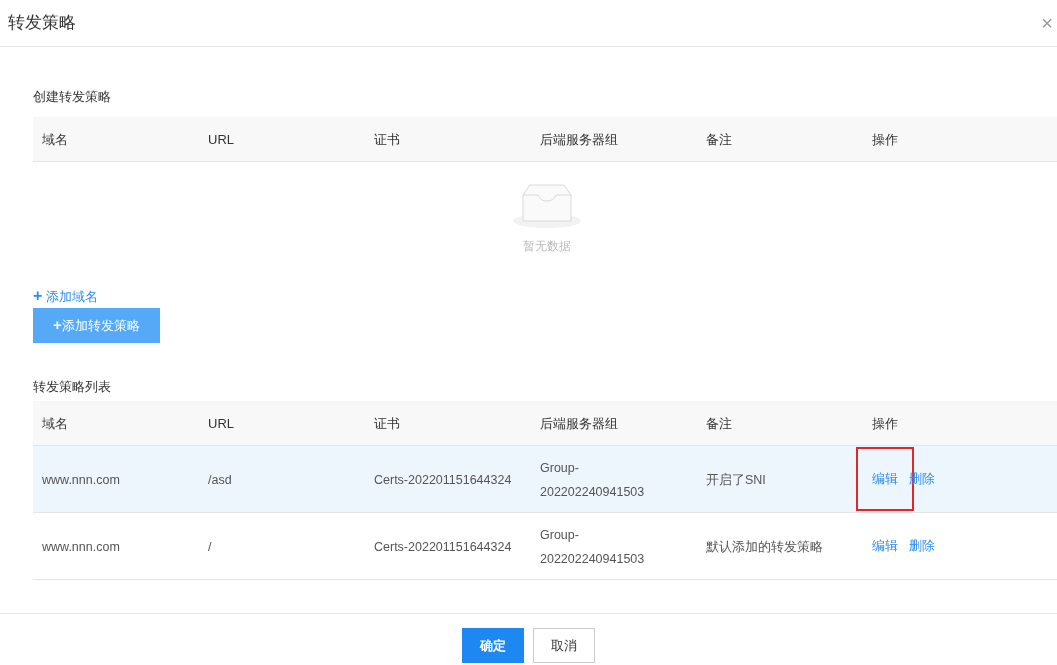 Image resolution: width=1057 pixels, height=665 pixels. I want to click on cancel-button: 取消, so click(564, 645).